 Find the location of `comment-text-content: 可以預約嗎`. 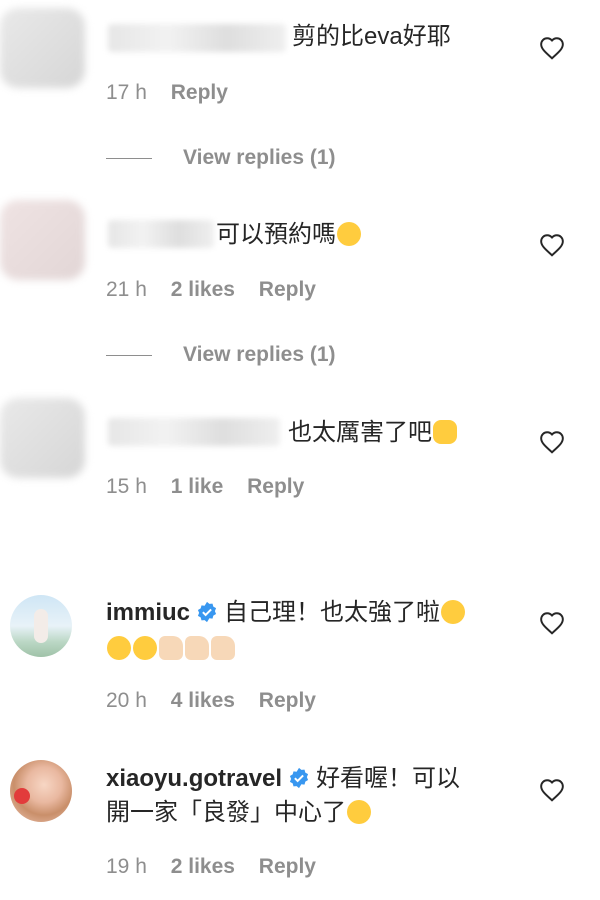

comment-text-content: 可以預約嗎 is located at coordinates (276, 234).